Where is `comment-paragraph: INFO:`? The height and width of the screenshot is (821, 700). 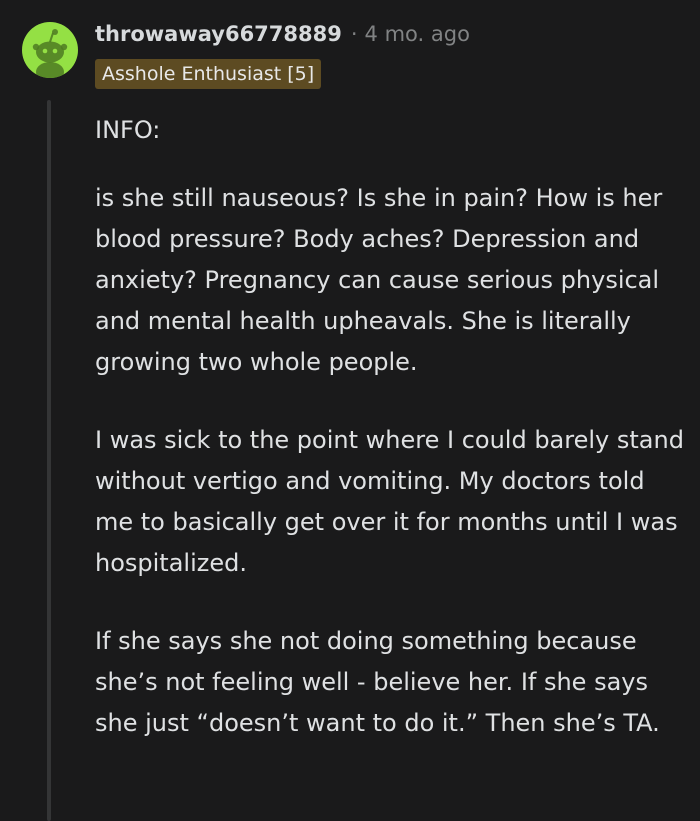
comment-paragraph: INFO: is located at coordinates (128, 130).